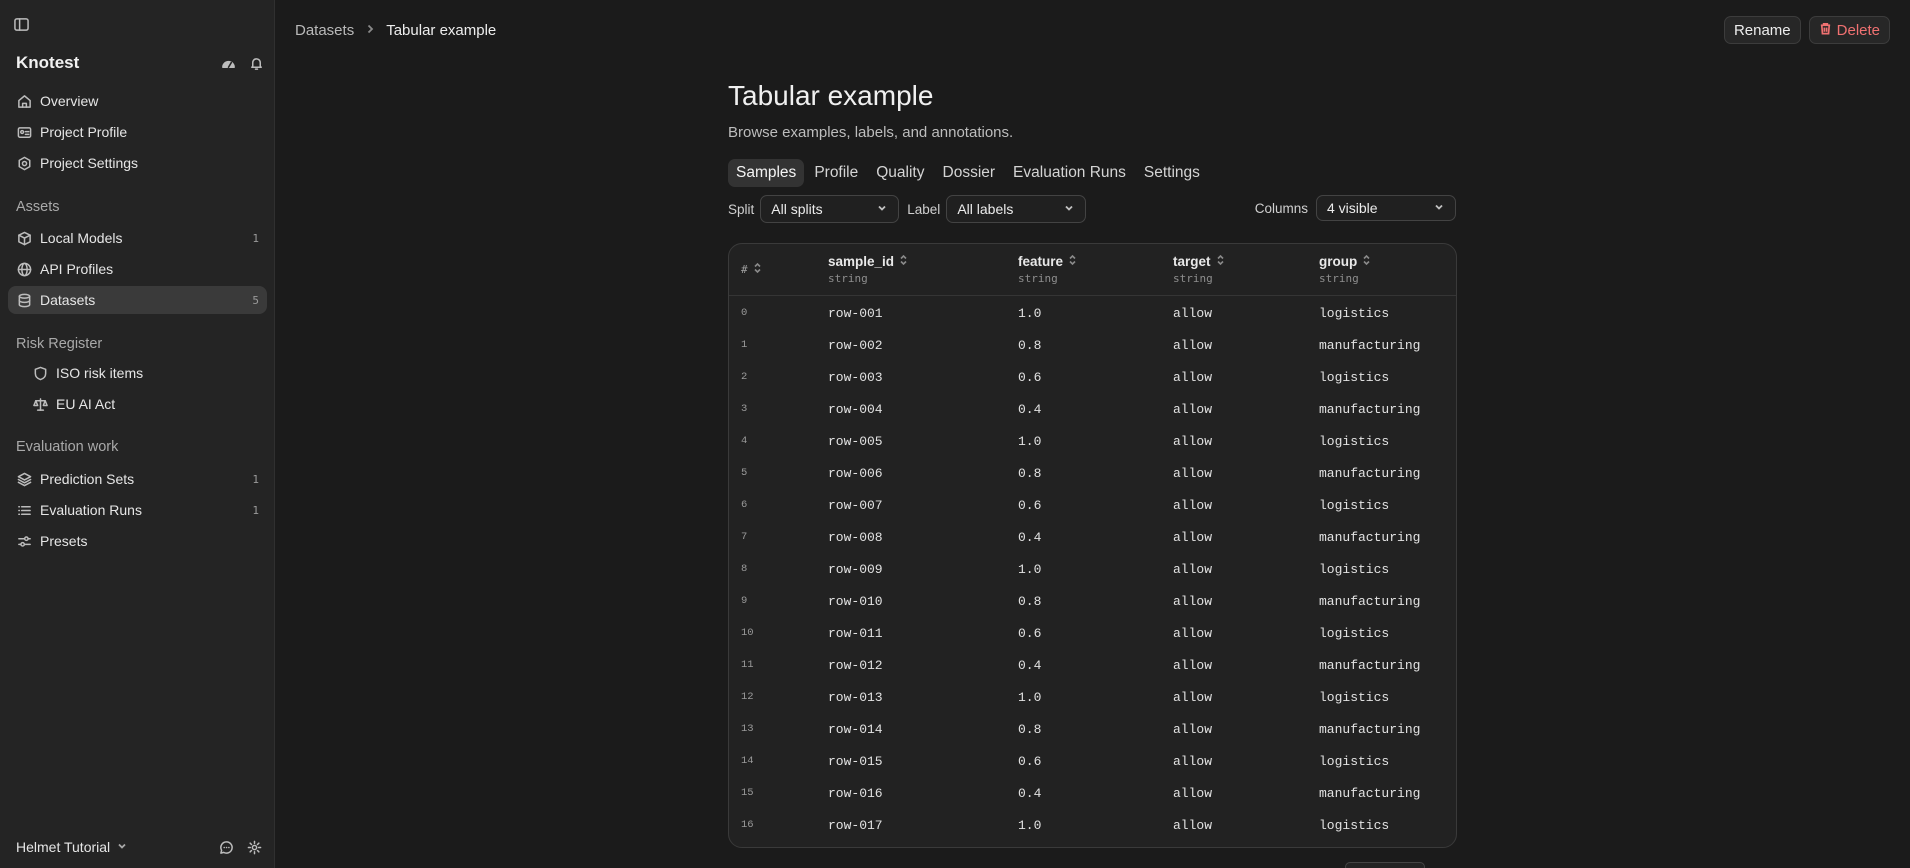 The image size is (1910, 868). Describe the element at coordinates (1385, 865) in the screenshot. I see `pagination-control` at that location.